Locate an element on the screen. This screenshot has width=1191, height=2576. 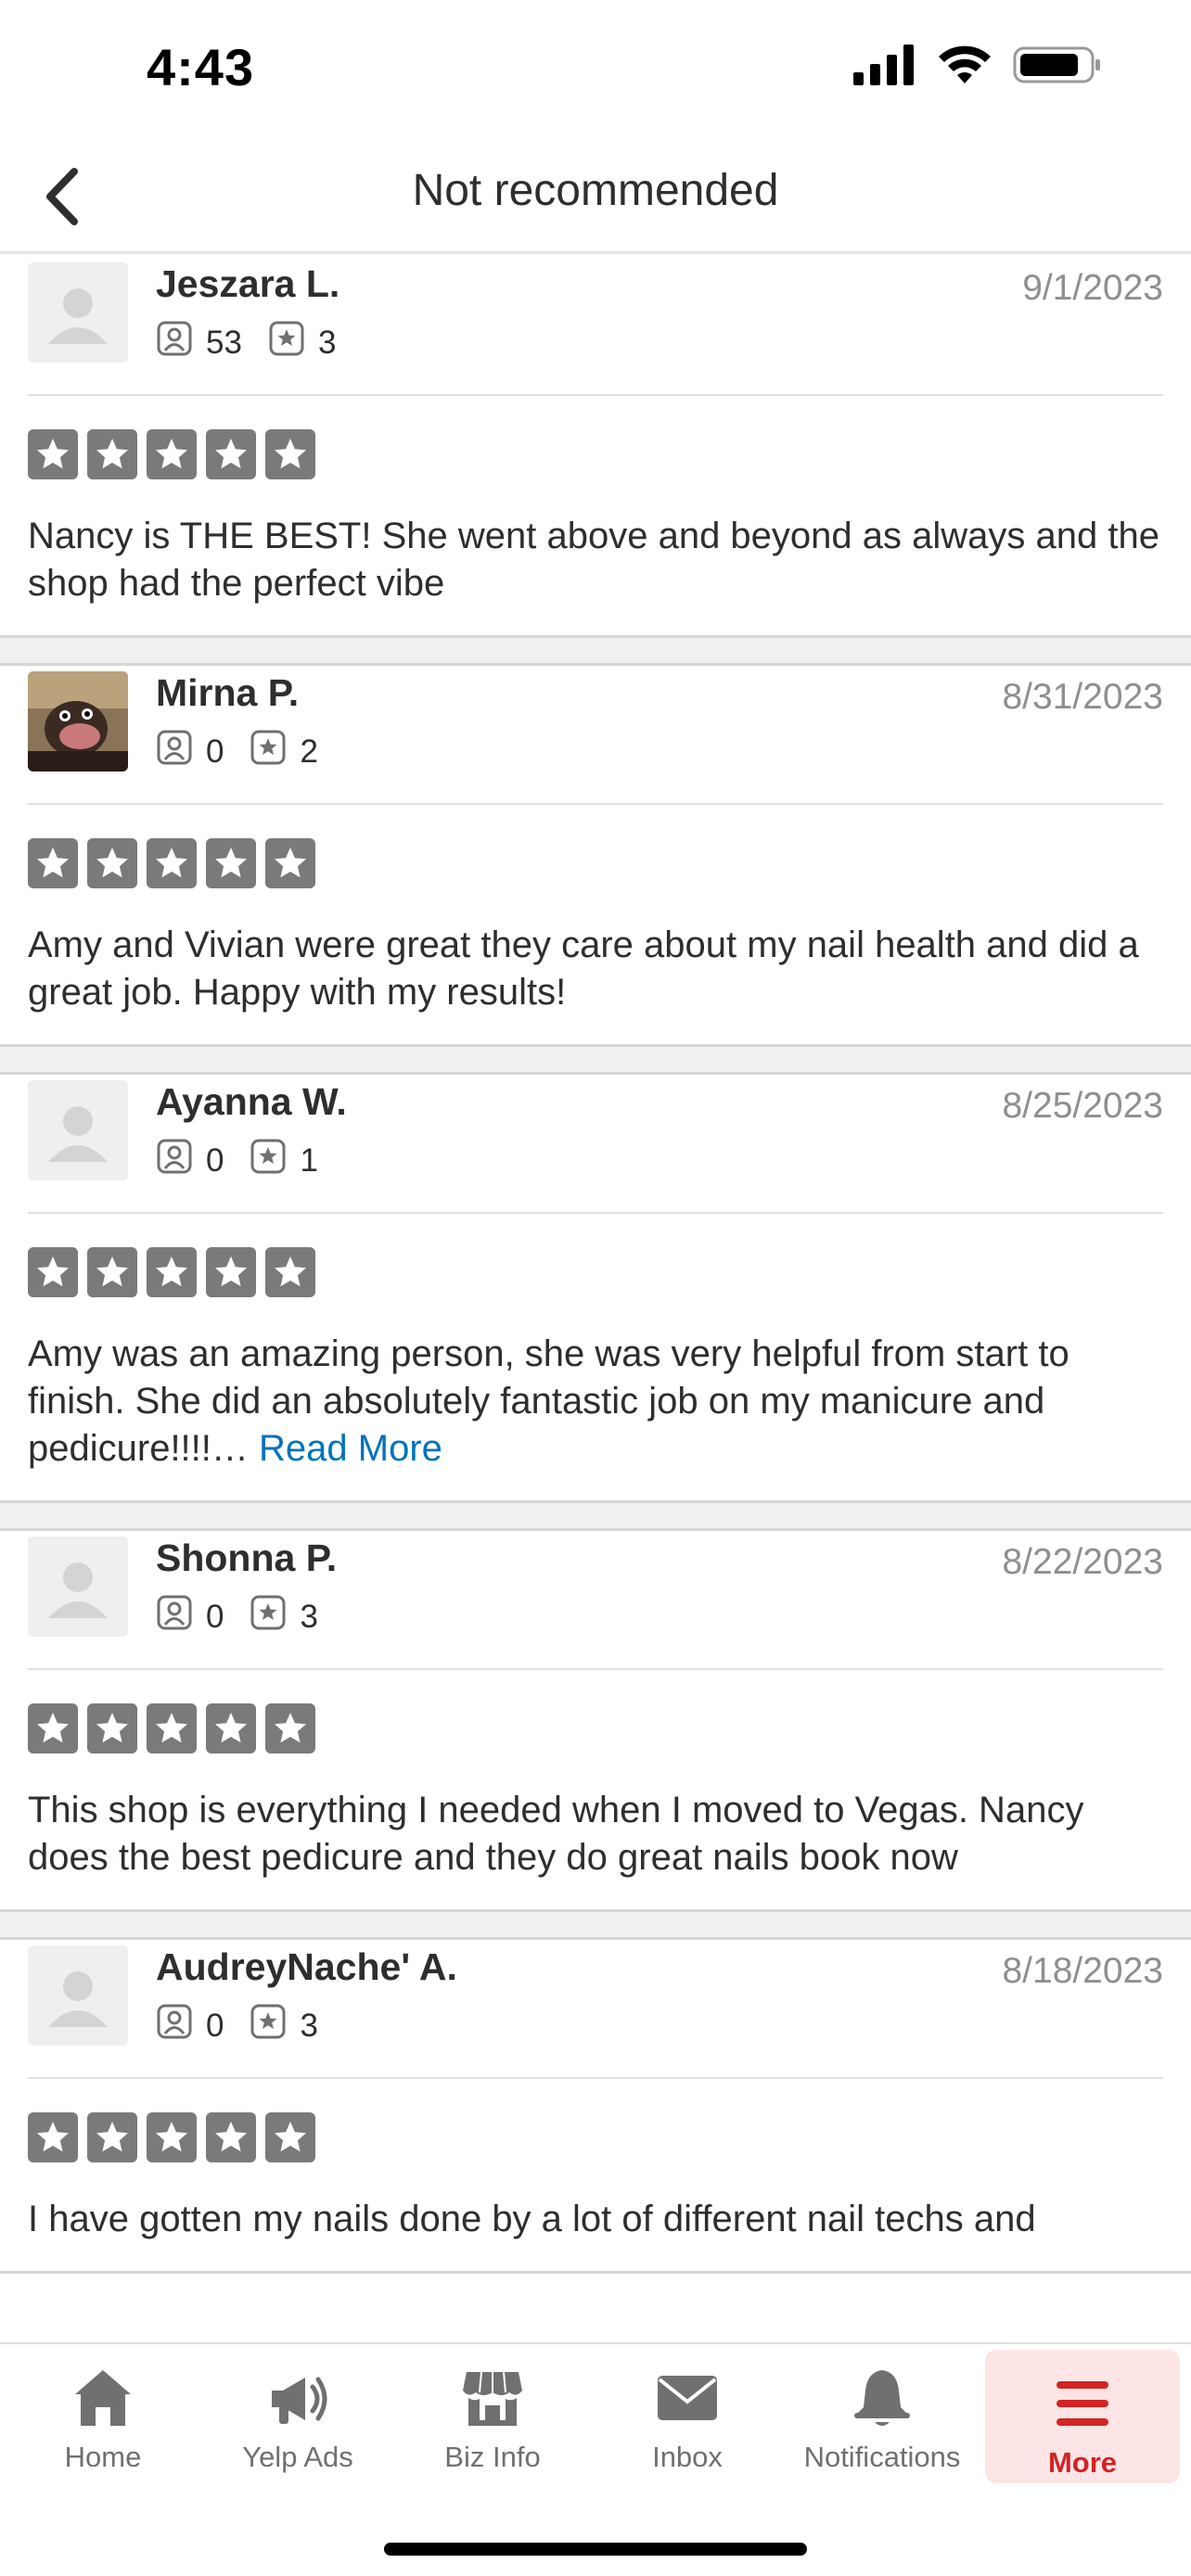
tab-home: Home is located at coordinates (103, 2413).